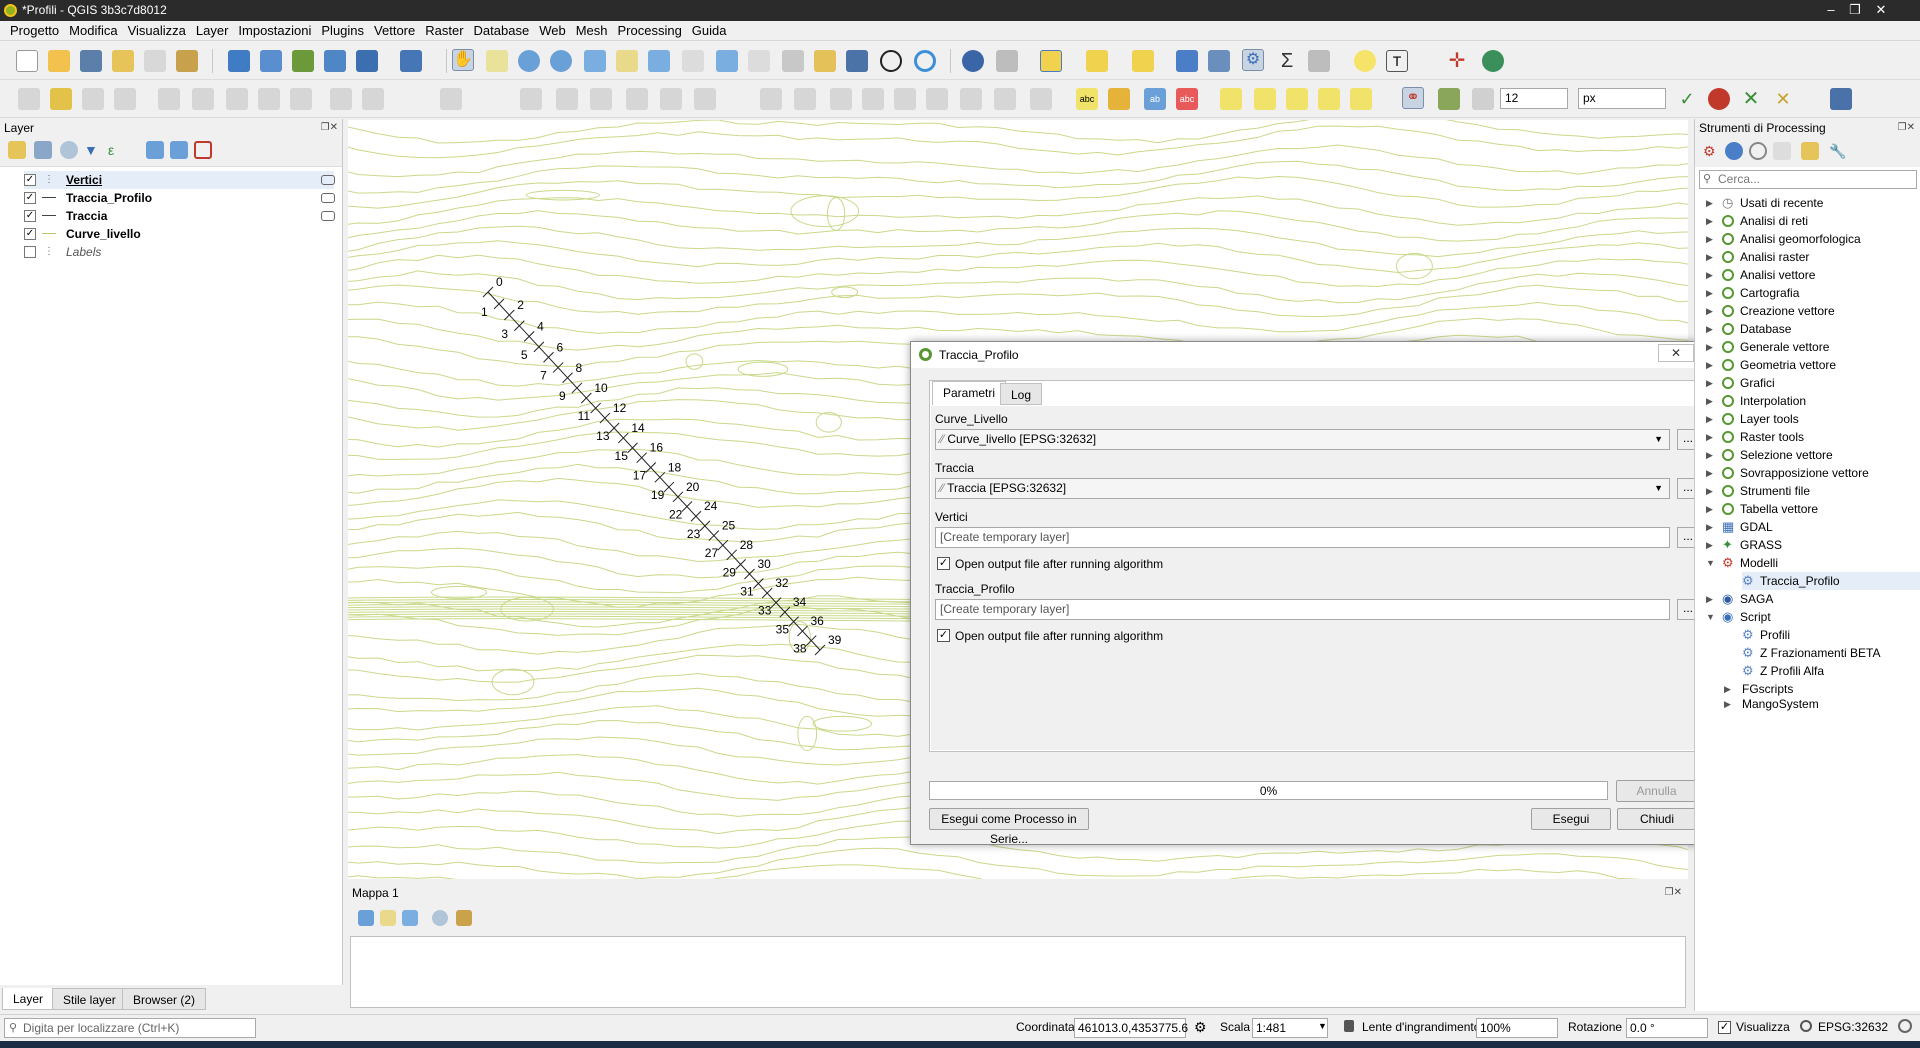  Describe the element at coordinates (1831, 653) in the screenshot. I see `processing-tree-item: ⚙ Z Frazionamenti BETA` at that location.